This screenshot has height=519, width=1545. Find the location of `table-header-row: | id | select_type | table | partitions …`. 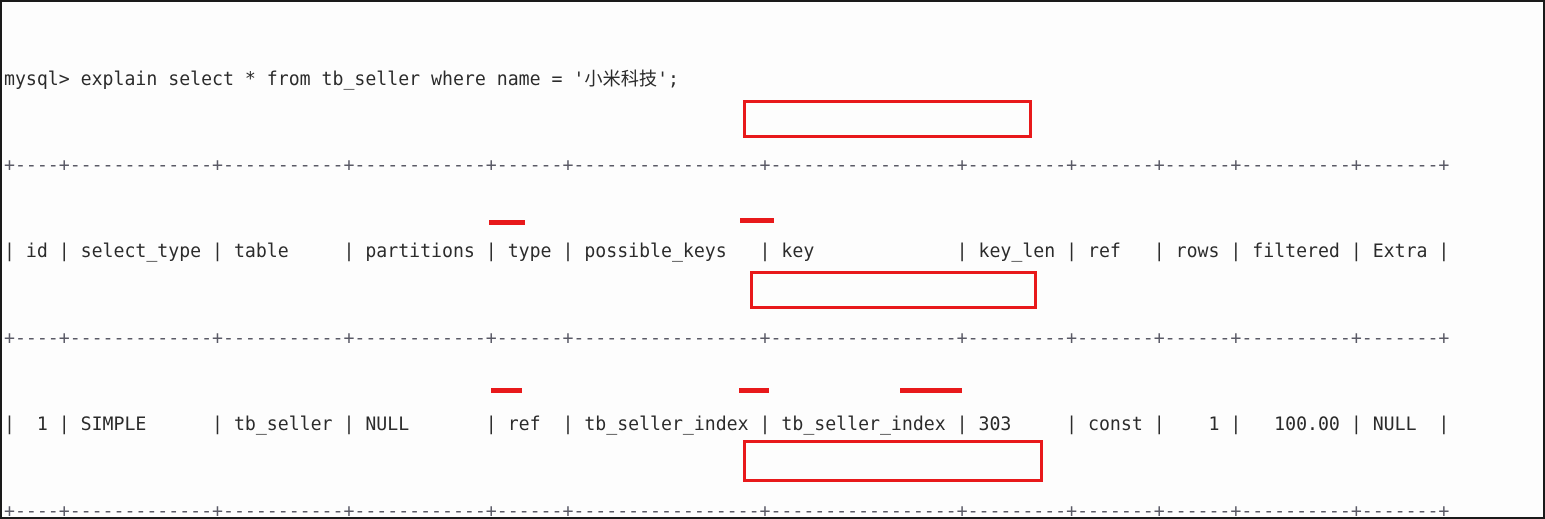

table-header-row: | id | select_type | table | partitions … is located at coordinates (727, 252).